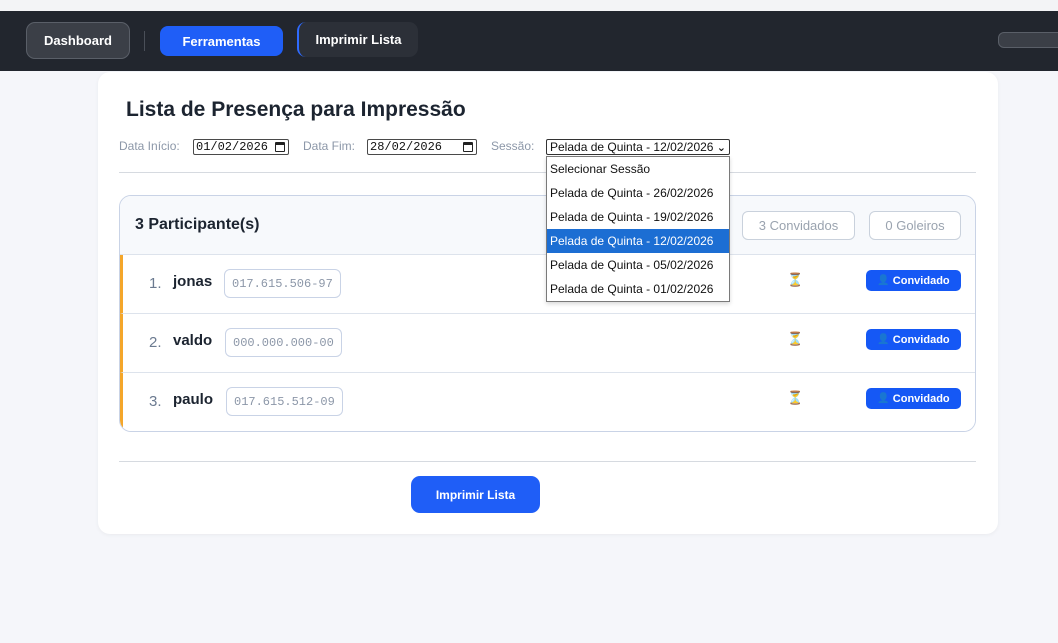  I want to click on nav-separator, so click(144, 41).